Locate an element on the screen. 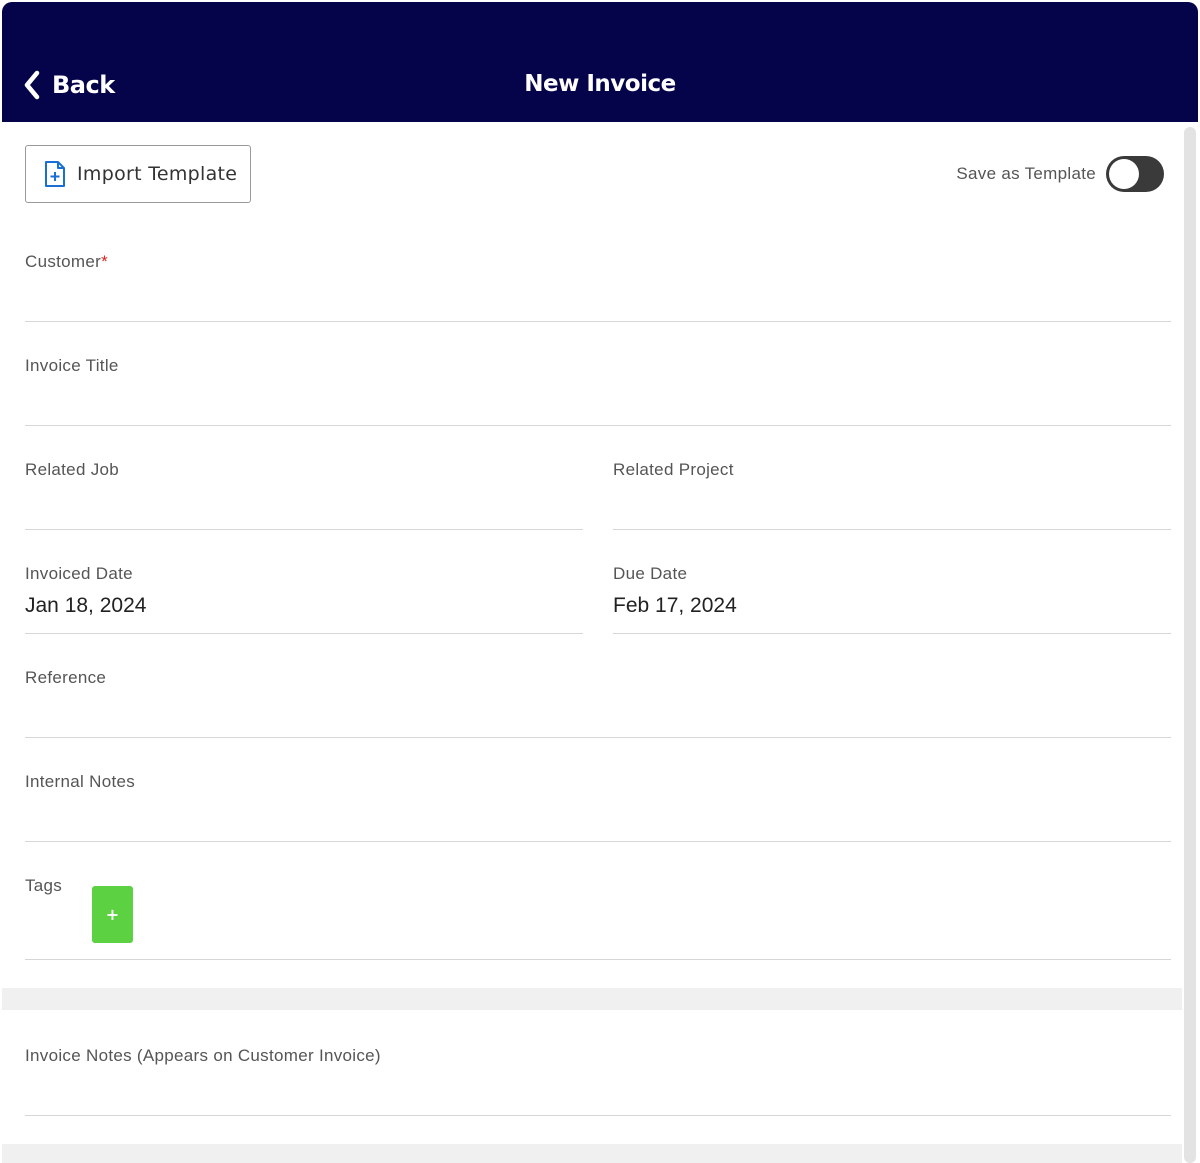  related-job-field: Related Job is located at coordinates (304, 493).